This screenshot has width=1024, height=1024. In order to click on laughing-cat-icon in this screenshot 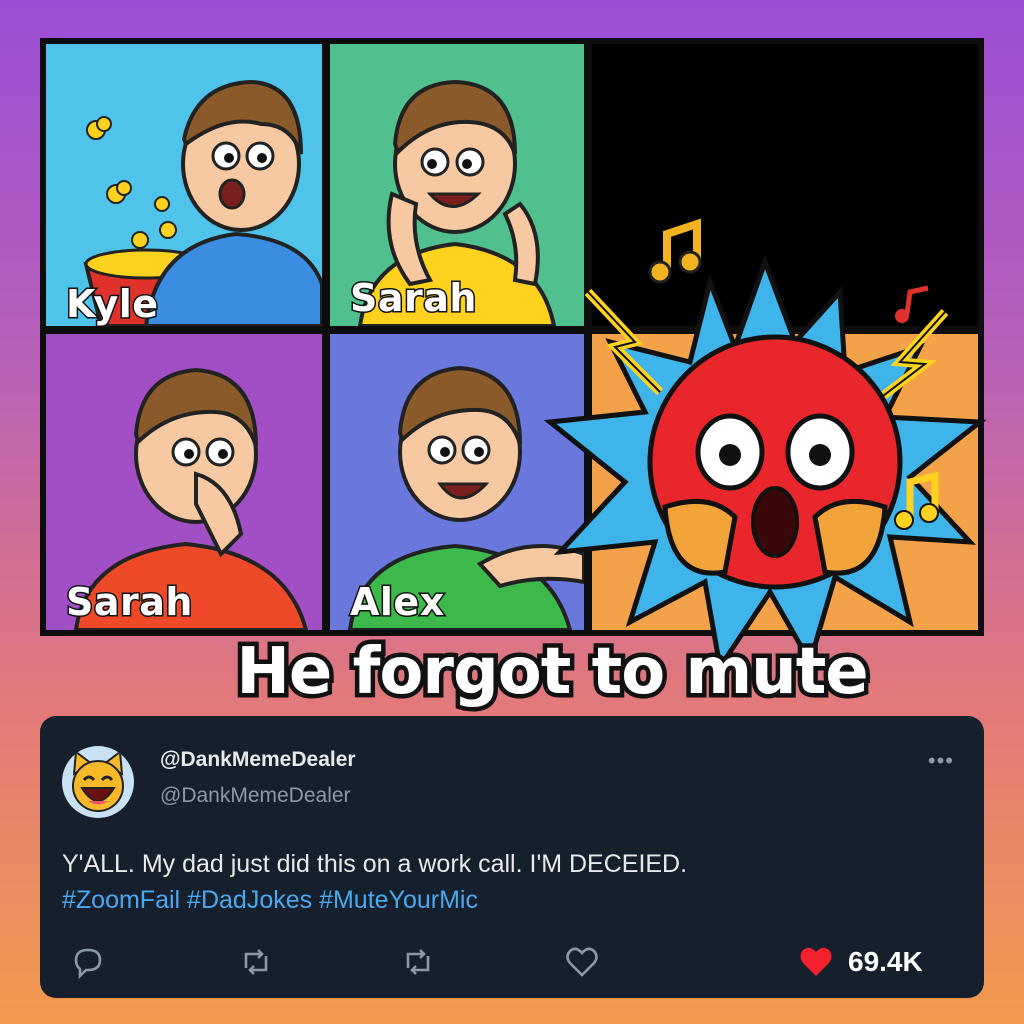, I will do `click(98, 781)`.